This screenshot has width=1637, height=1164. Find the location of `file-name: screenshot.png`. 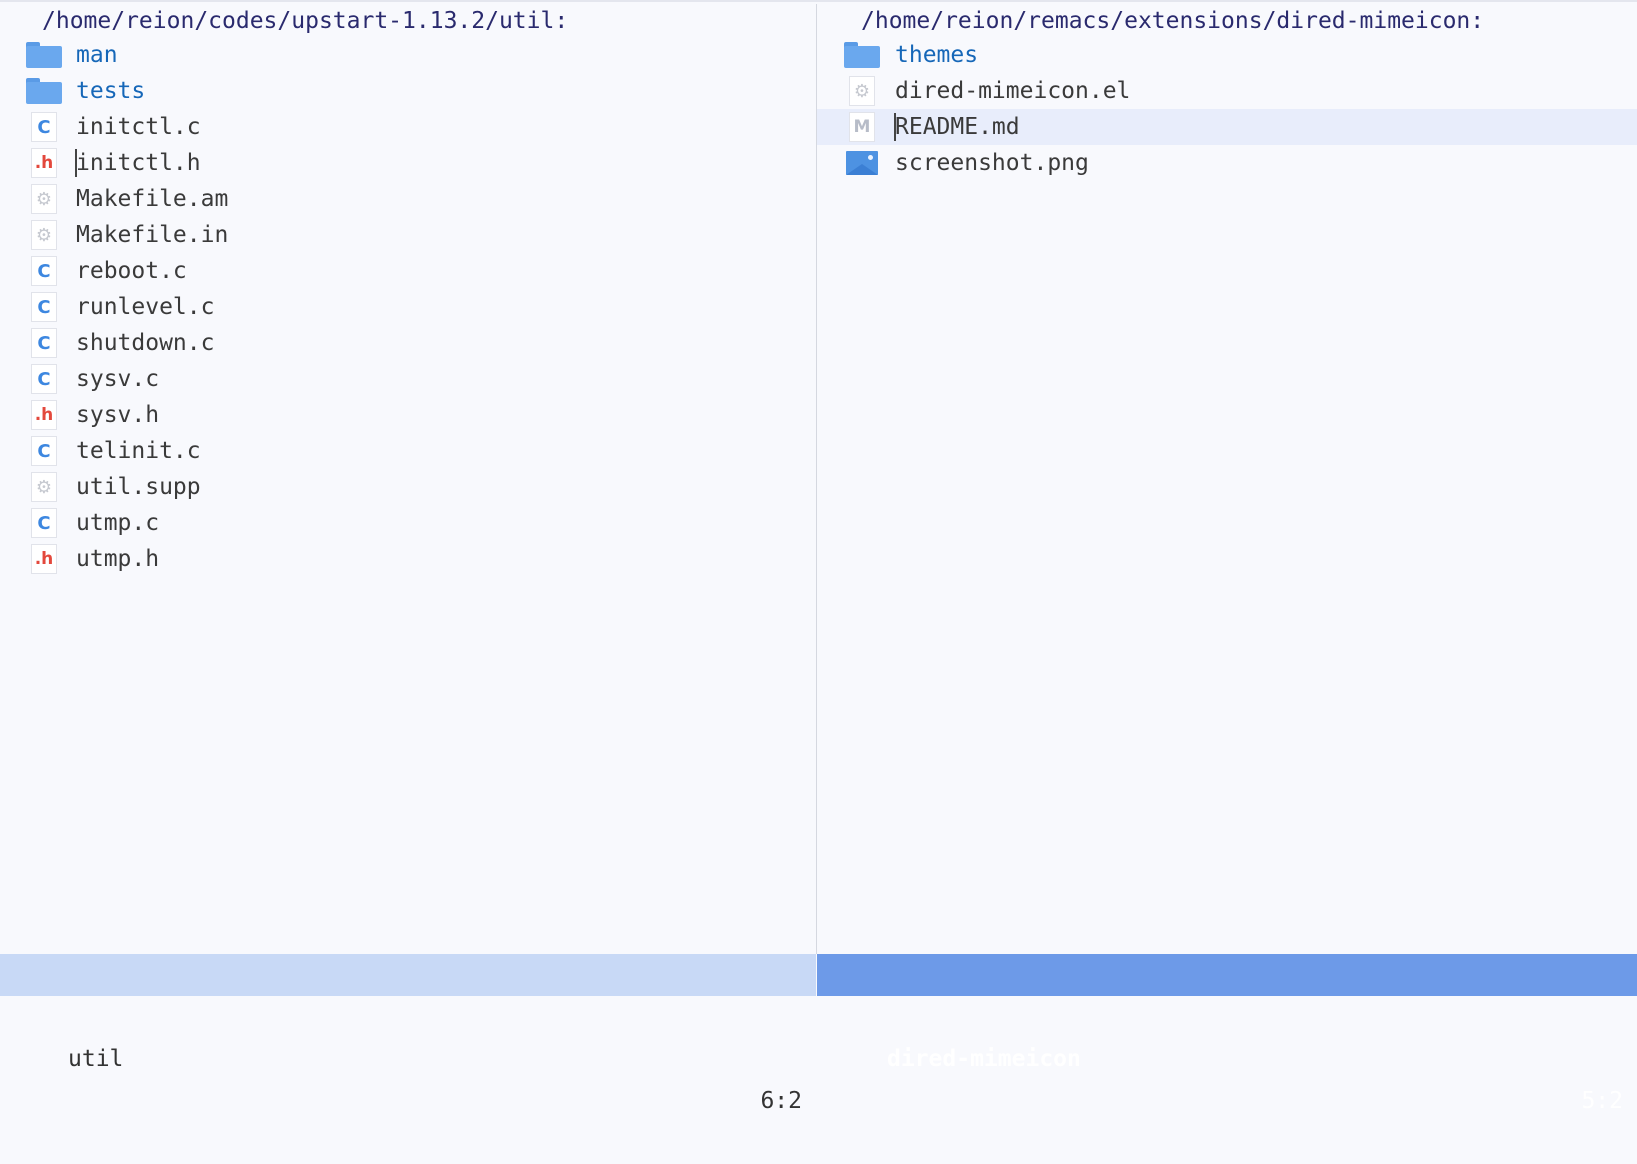

file-name: screenshot.png is located at coordinates (992, 163).